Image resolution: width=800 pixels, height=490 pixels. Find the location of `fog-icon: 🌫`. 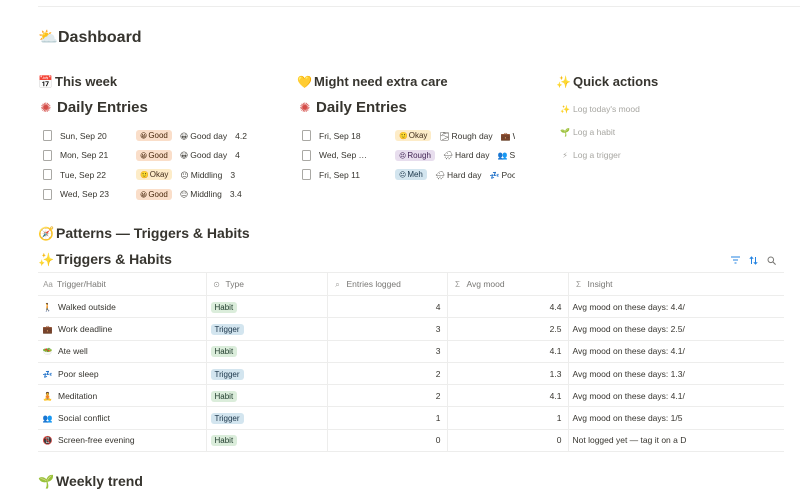

fog-icon: 🌫 is located at coordinates (444, 136).